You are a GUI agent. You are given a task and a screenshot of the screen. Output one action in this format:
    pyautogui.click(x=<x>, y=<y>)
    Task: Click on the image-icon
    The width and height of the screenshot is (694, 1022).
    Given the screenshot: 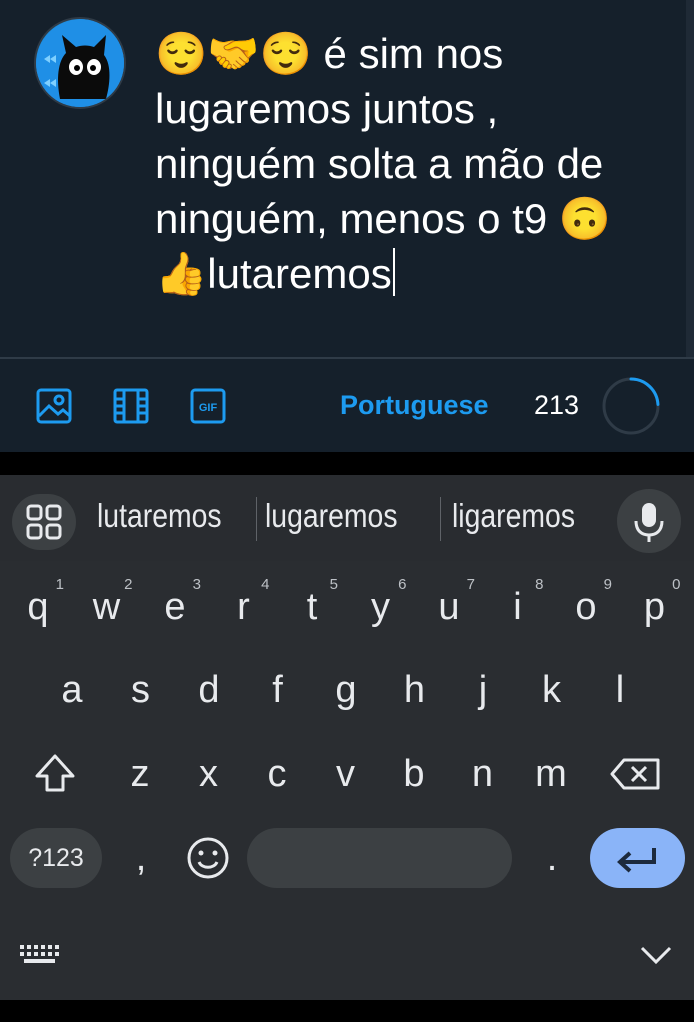 What is the action you would take?
    pyautogui.click(x=54, y=406)
    